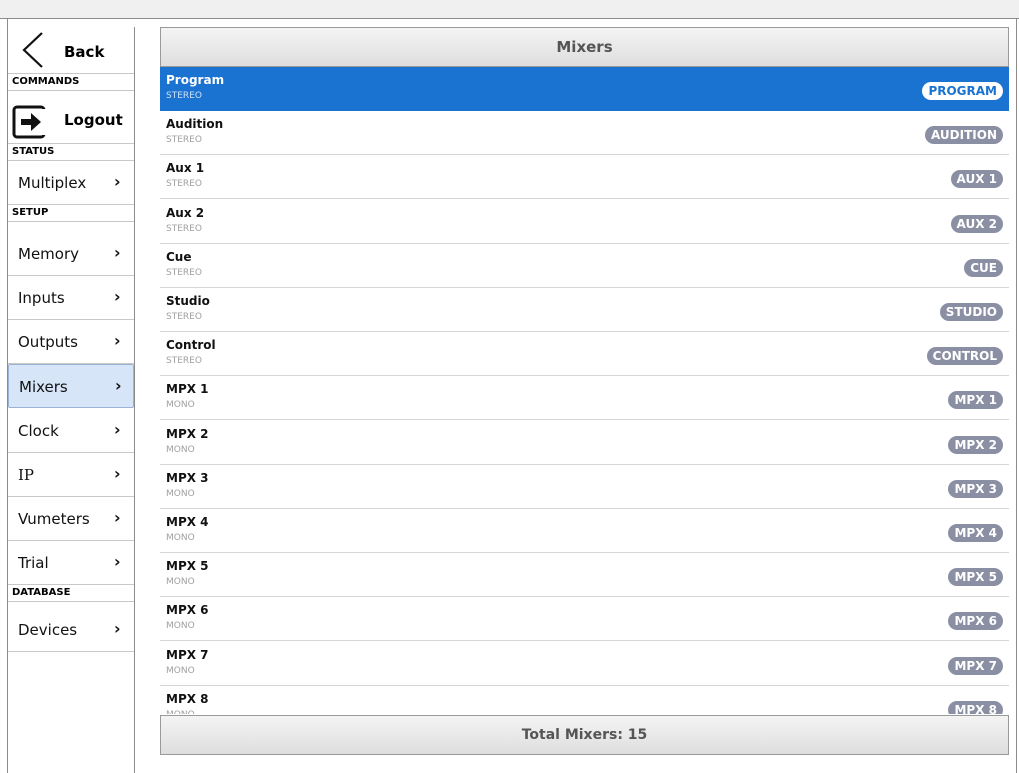  I want to click on sidebar-item-label: IP, so click(26, 475).